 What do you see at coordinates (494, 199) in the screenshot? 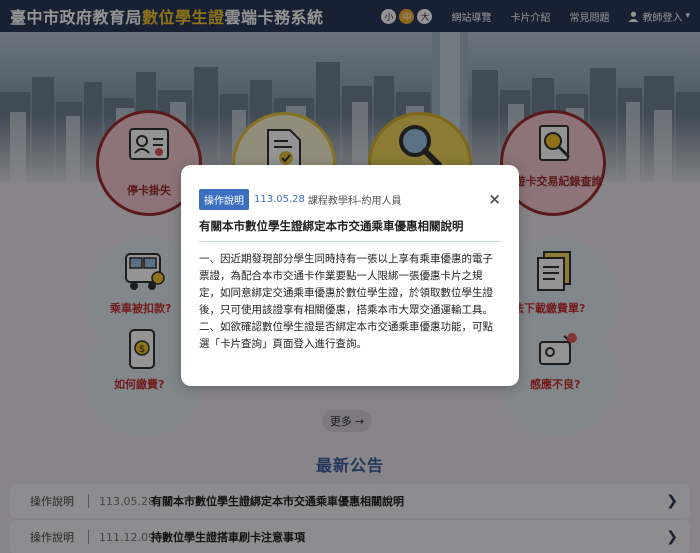
I see `close-icon: ×` at bounding box center [494, 199].